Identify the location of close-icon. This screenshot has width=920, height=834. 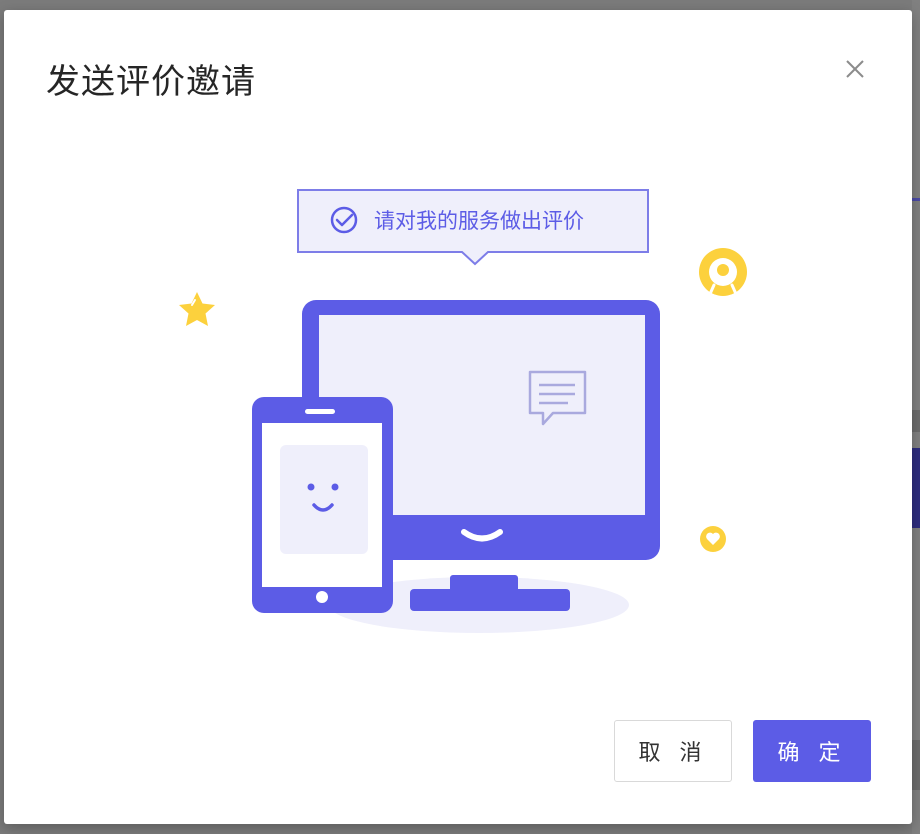
(855, 69).